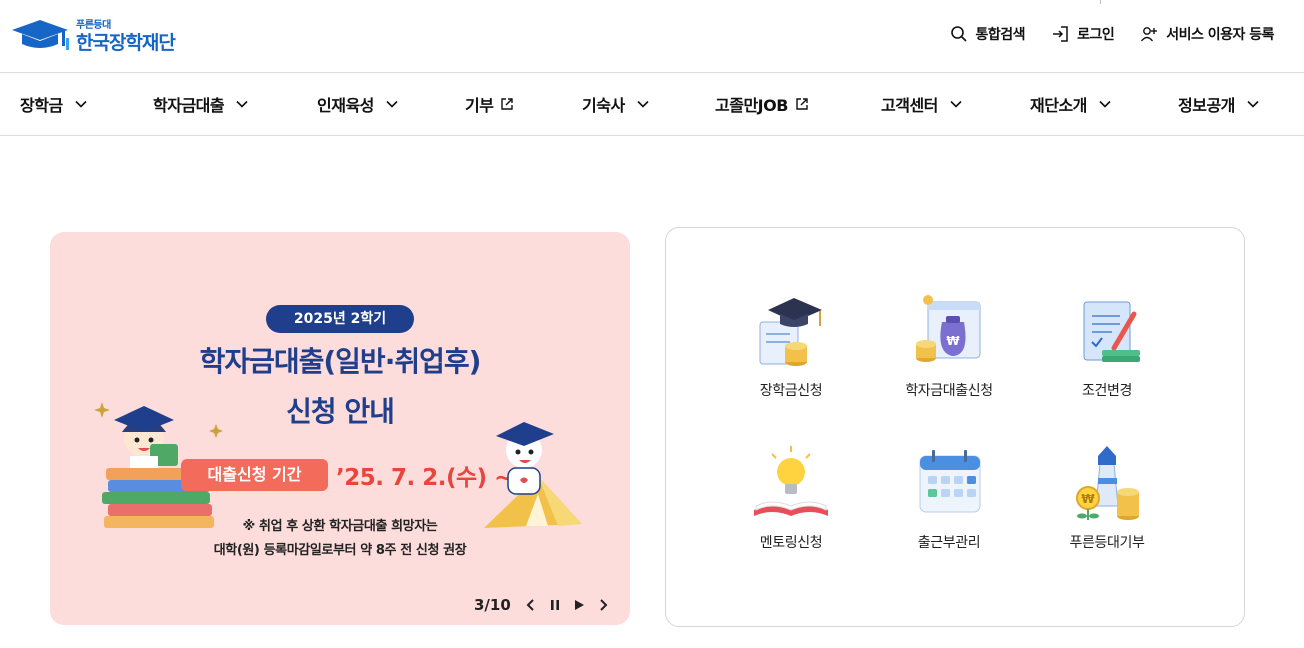 This screenshot has width=1304, height=648. What do you see at coordinates (1096, 35) in the screenshot?
I see `login-label: 로그인` at bounding box center [1096, 35].